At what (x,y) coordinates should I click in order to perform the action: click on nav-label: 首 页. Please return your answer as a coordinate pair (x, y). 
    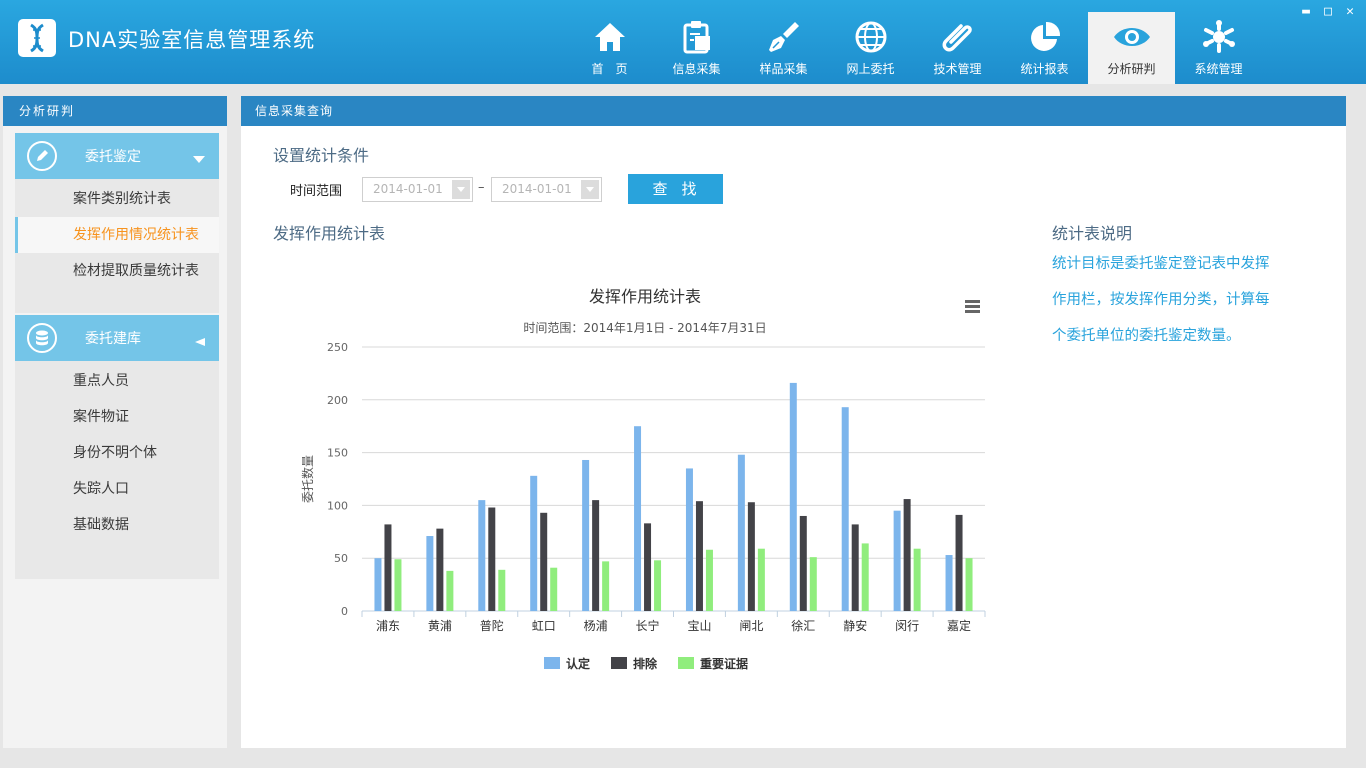
    Looking at the image, I should click on (609, 69).